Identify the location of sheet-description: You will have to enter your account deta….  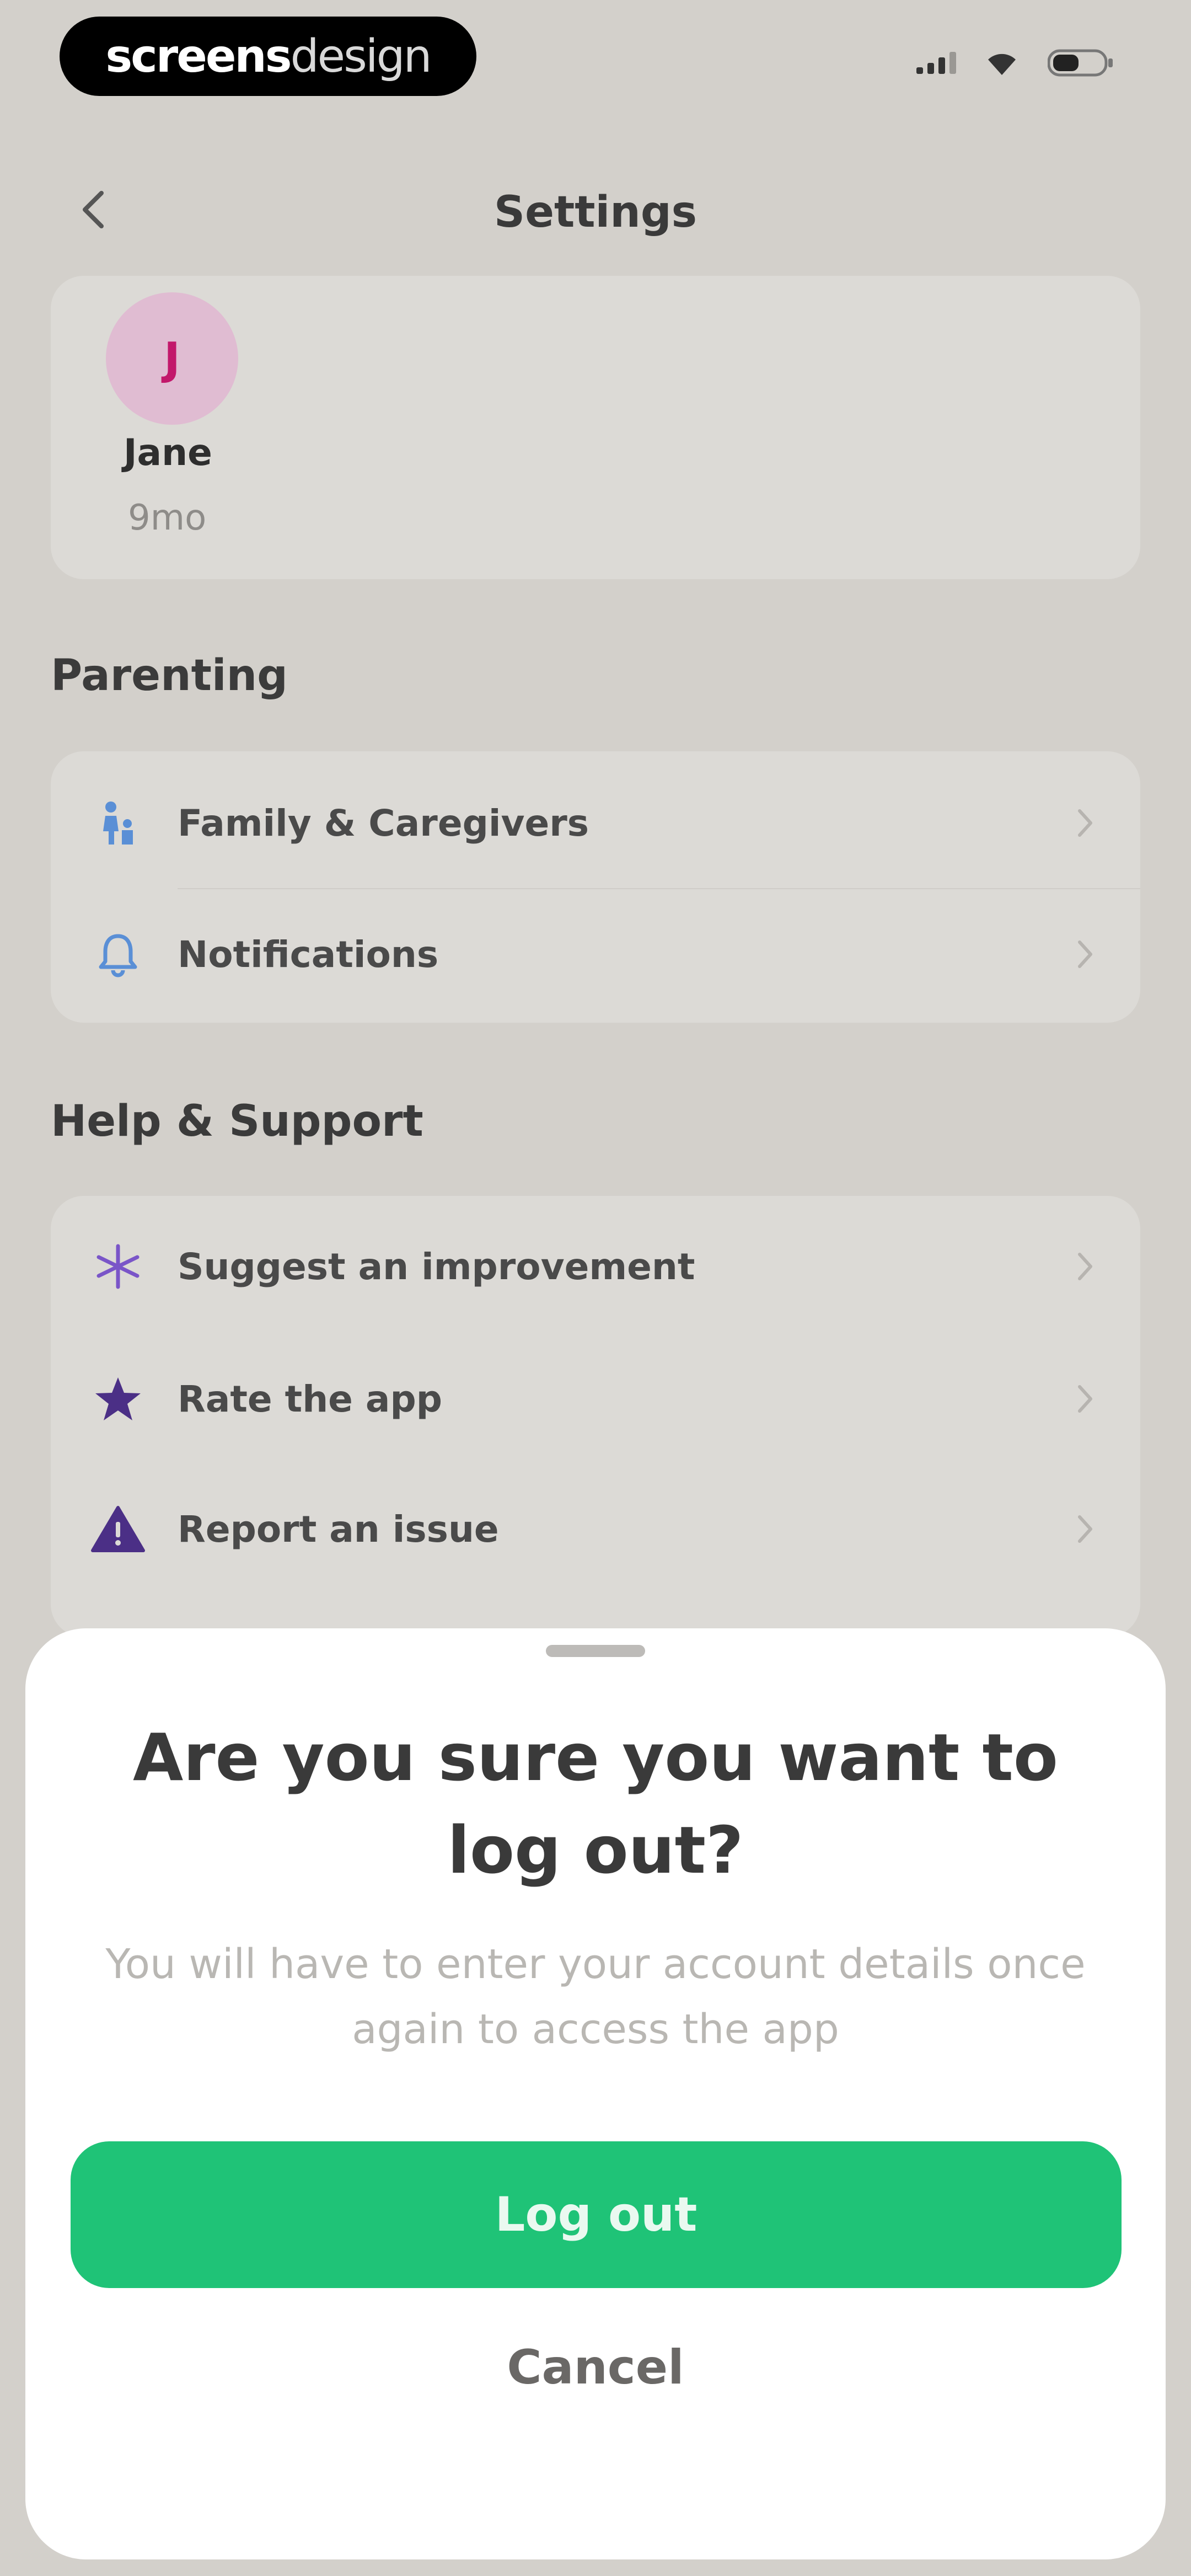
(595, 1997).